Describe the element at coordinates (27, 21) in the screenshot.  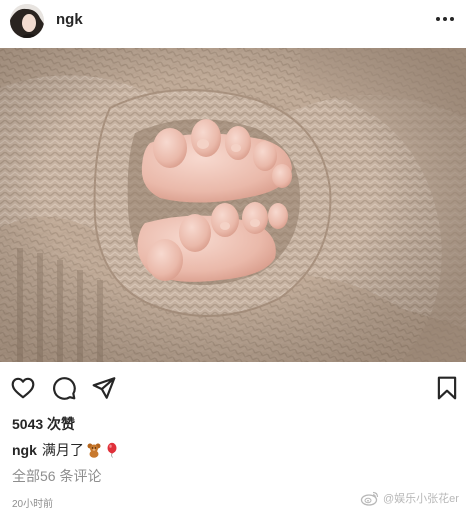
I see `avatar` at that location.